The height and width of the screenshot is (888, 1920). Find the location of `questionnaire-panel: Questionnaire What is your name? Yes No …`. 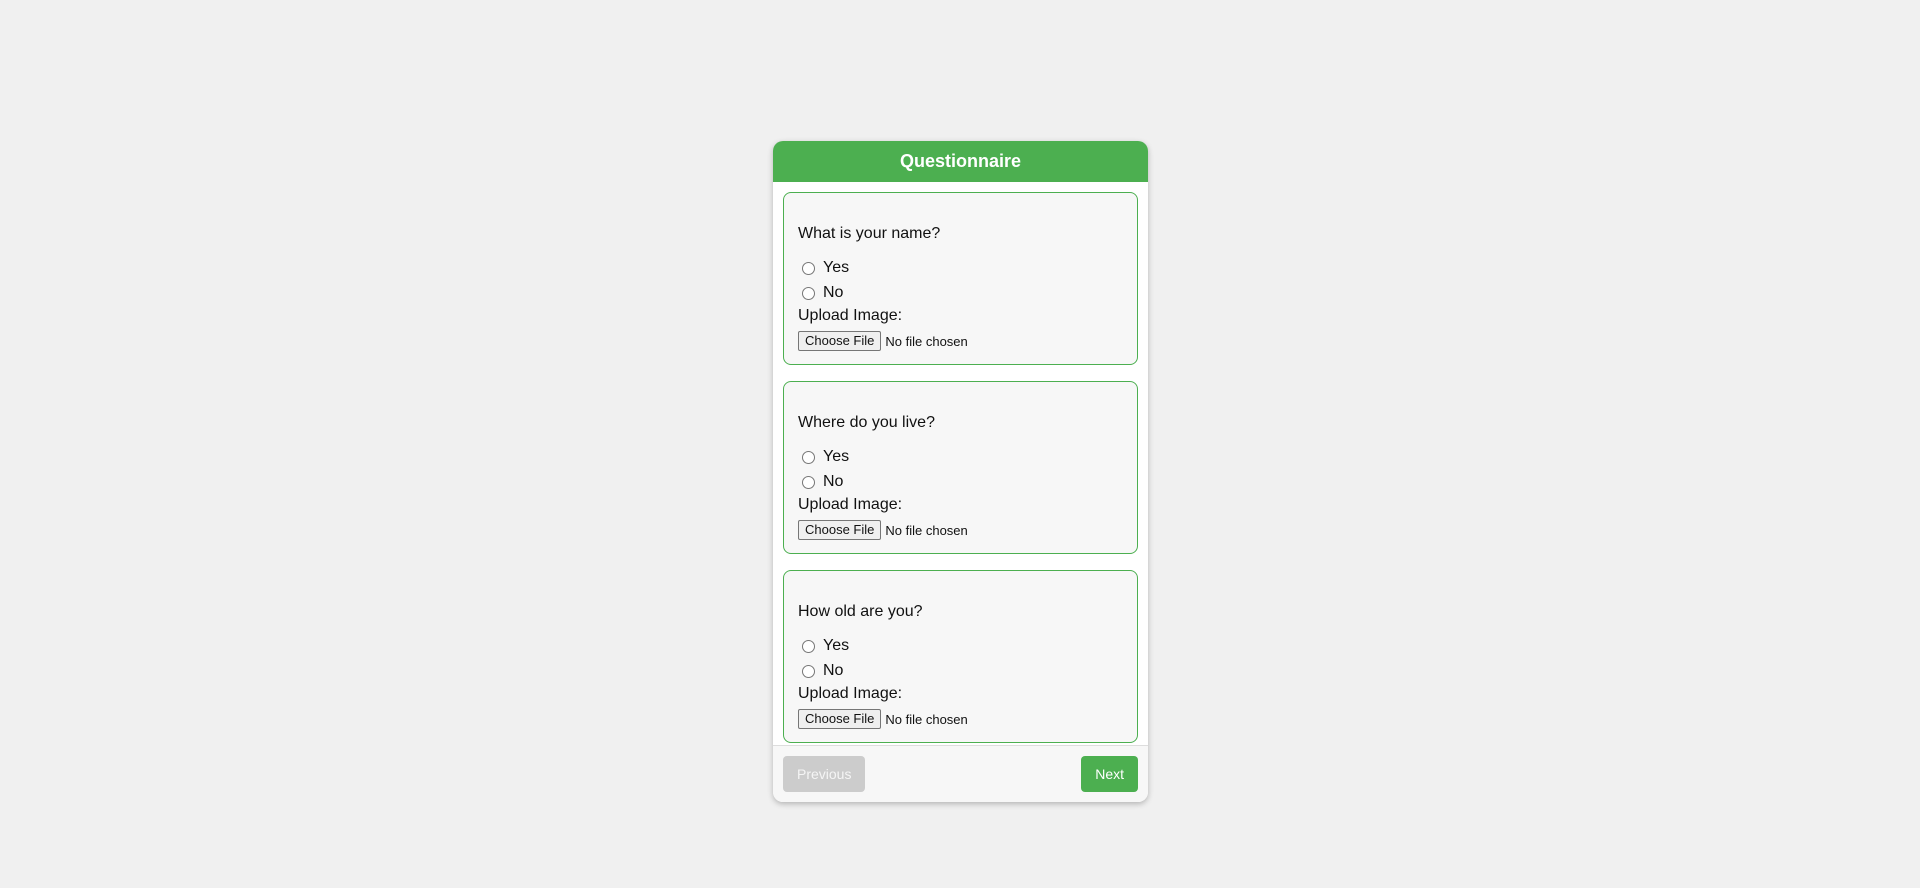

questionnaire-panel: Questionnaire What is your name? Yes No … is located at coordinates (960, 471).